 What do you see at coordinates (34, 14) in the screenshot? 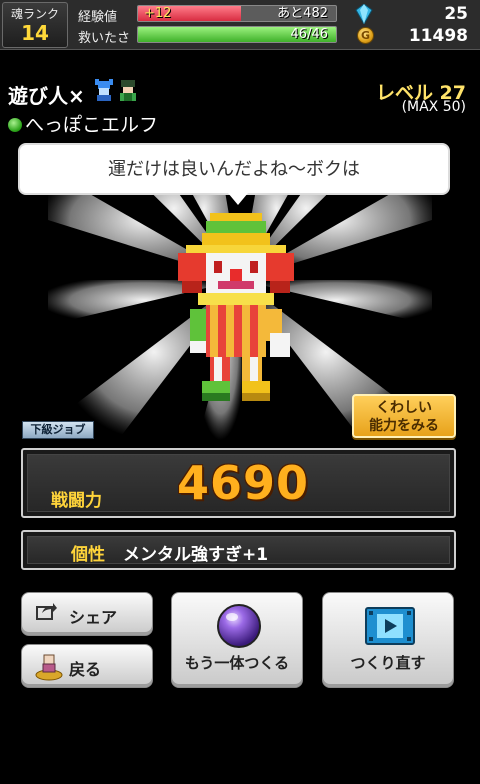
I see `soul-rank-label: 魂ランク` at bounding box center [34, 14].